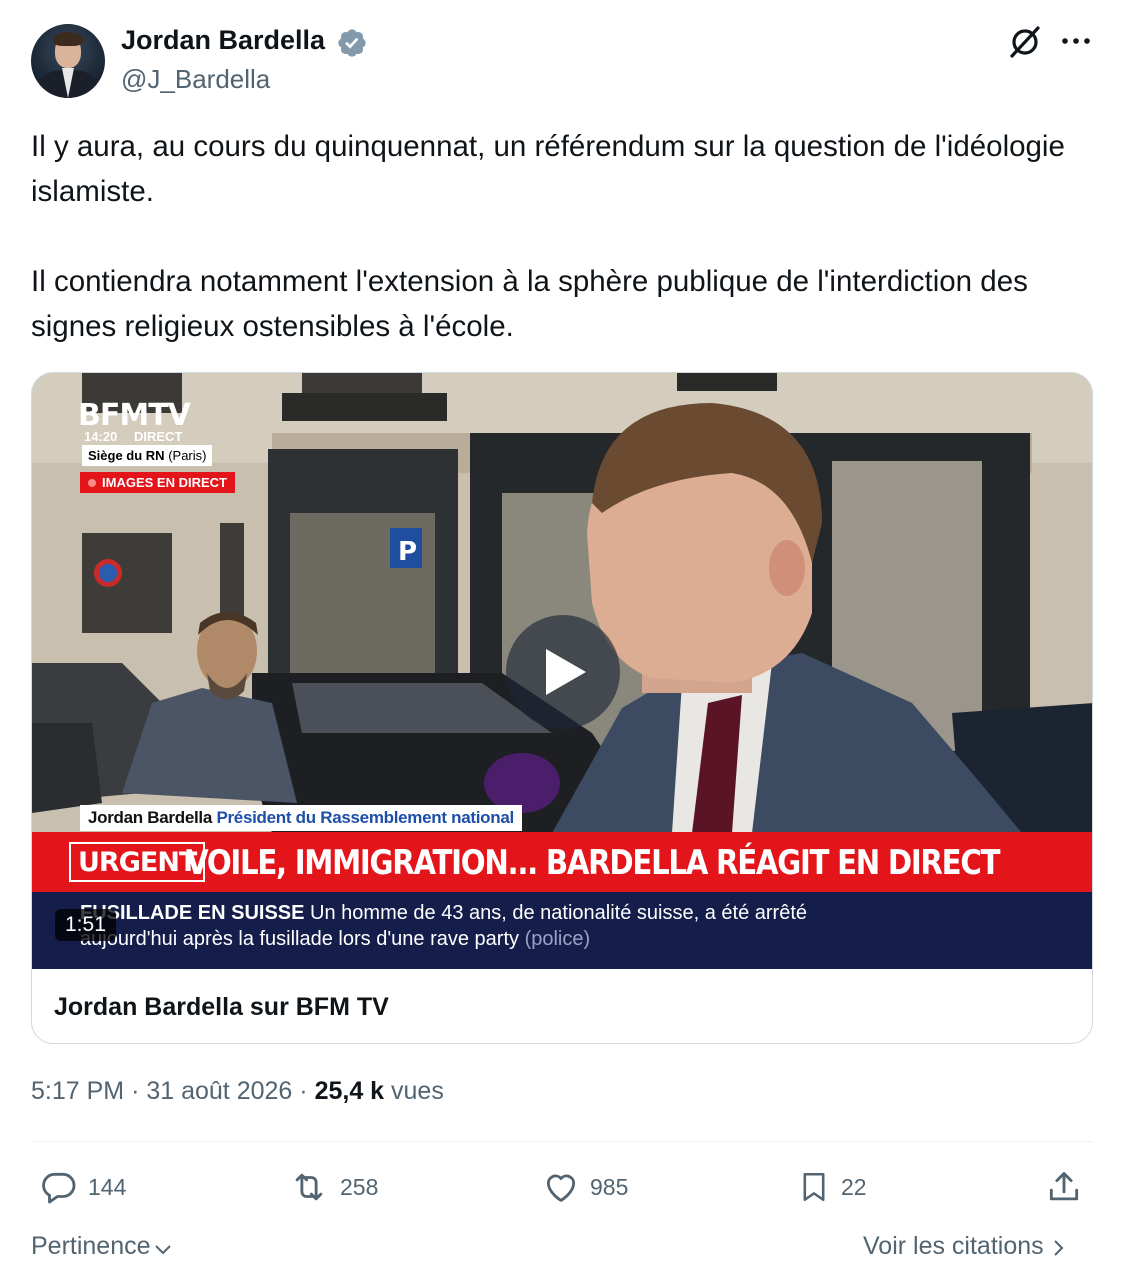 Image resolution: width=1123 pixels, height=1286 pixels. What do you see at coordinates (101, 436) in the screenshot?
I see `bfm-time: 14:20` at bounding box center [101, 436].